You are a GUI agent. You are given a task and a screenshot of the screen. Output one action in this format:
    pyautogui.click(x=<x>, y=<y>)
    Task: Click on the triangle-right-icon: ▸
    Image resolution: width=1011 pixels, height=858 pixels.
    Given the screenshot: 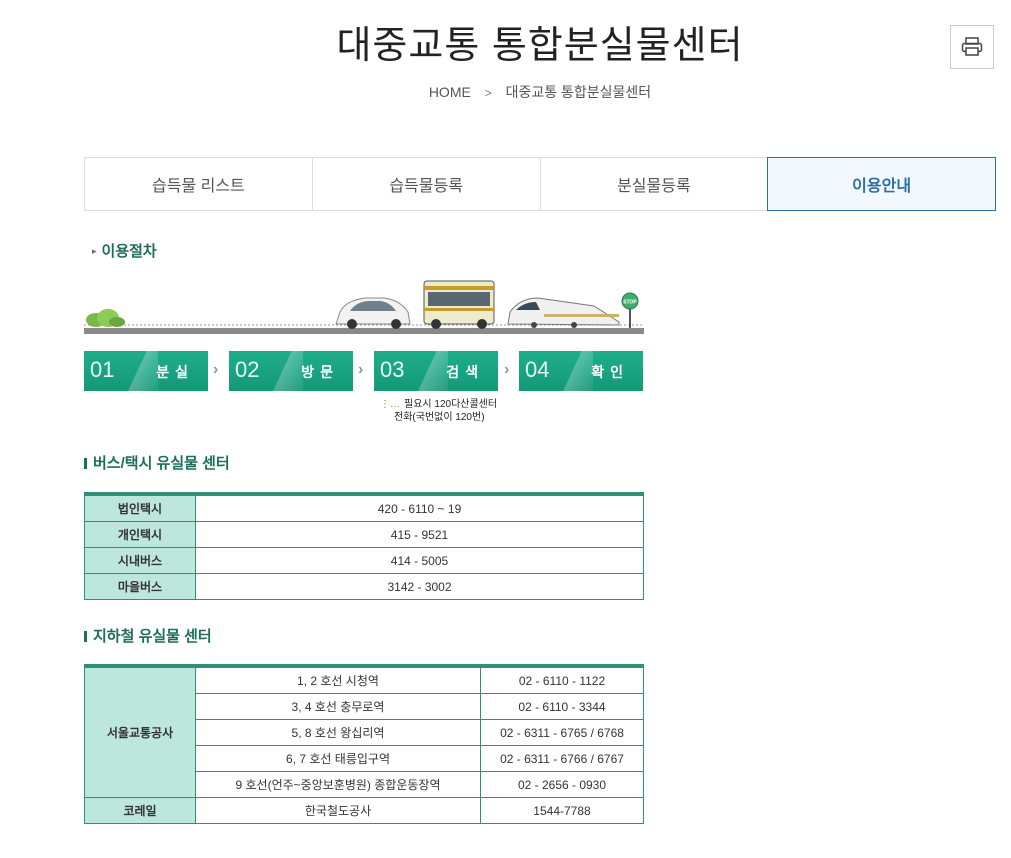 What is the action you would take?
    pyautogui.click(x=94, y=251)
    